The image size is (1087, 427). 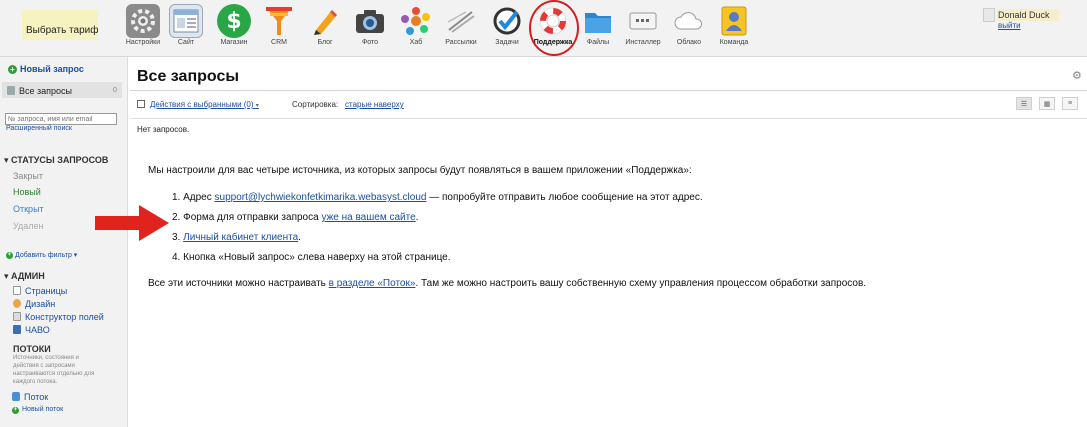 What do you see at coordinates (143, 21) in the screenshot?
I see `settings-gear-icon` at bounding box center [143, 21].